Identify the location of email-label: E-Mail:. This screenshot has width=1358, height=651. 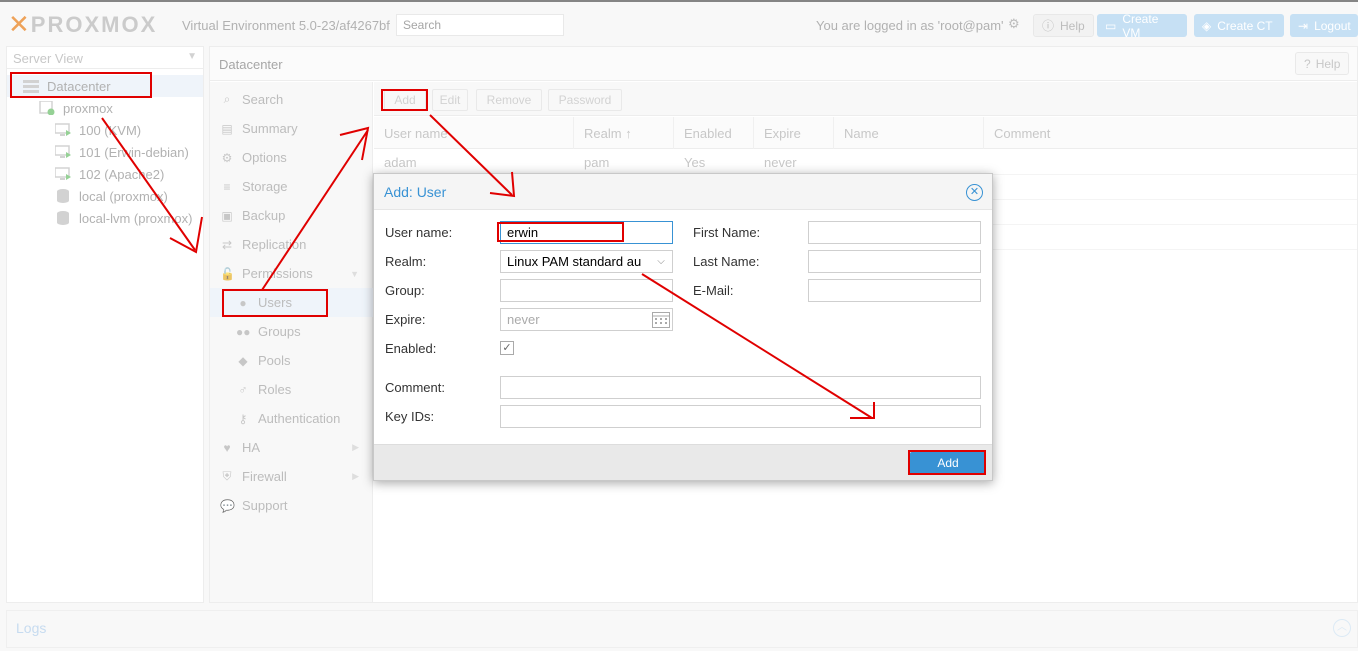
(713, 290).